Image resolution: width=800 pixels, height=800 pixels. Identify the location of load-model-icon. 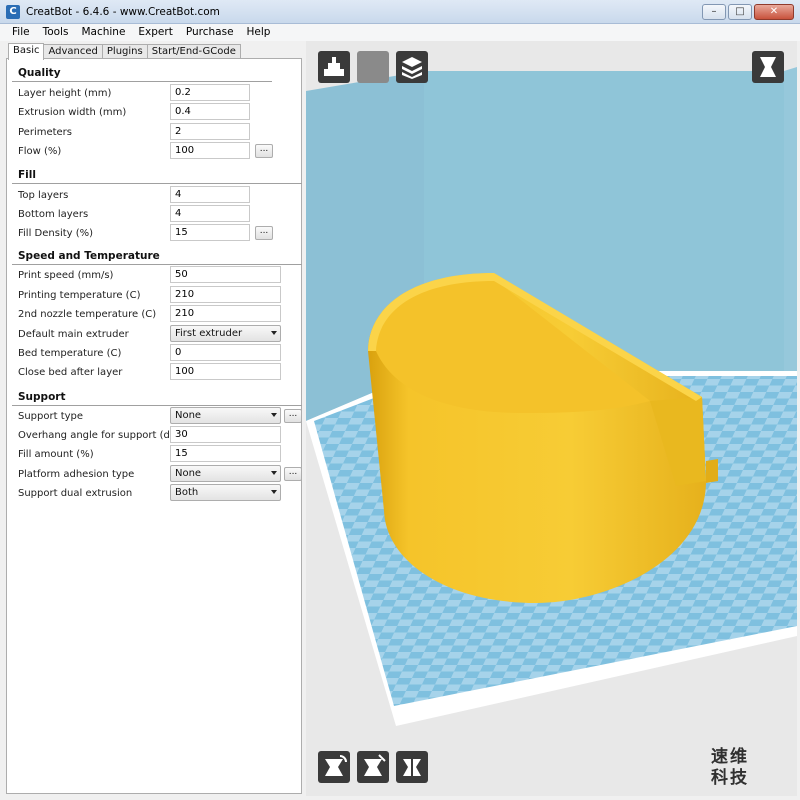
(334, 67).